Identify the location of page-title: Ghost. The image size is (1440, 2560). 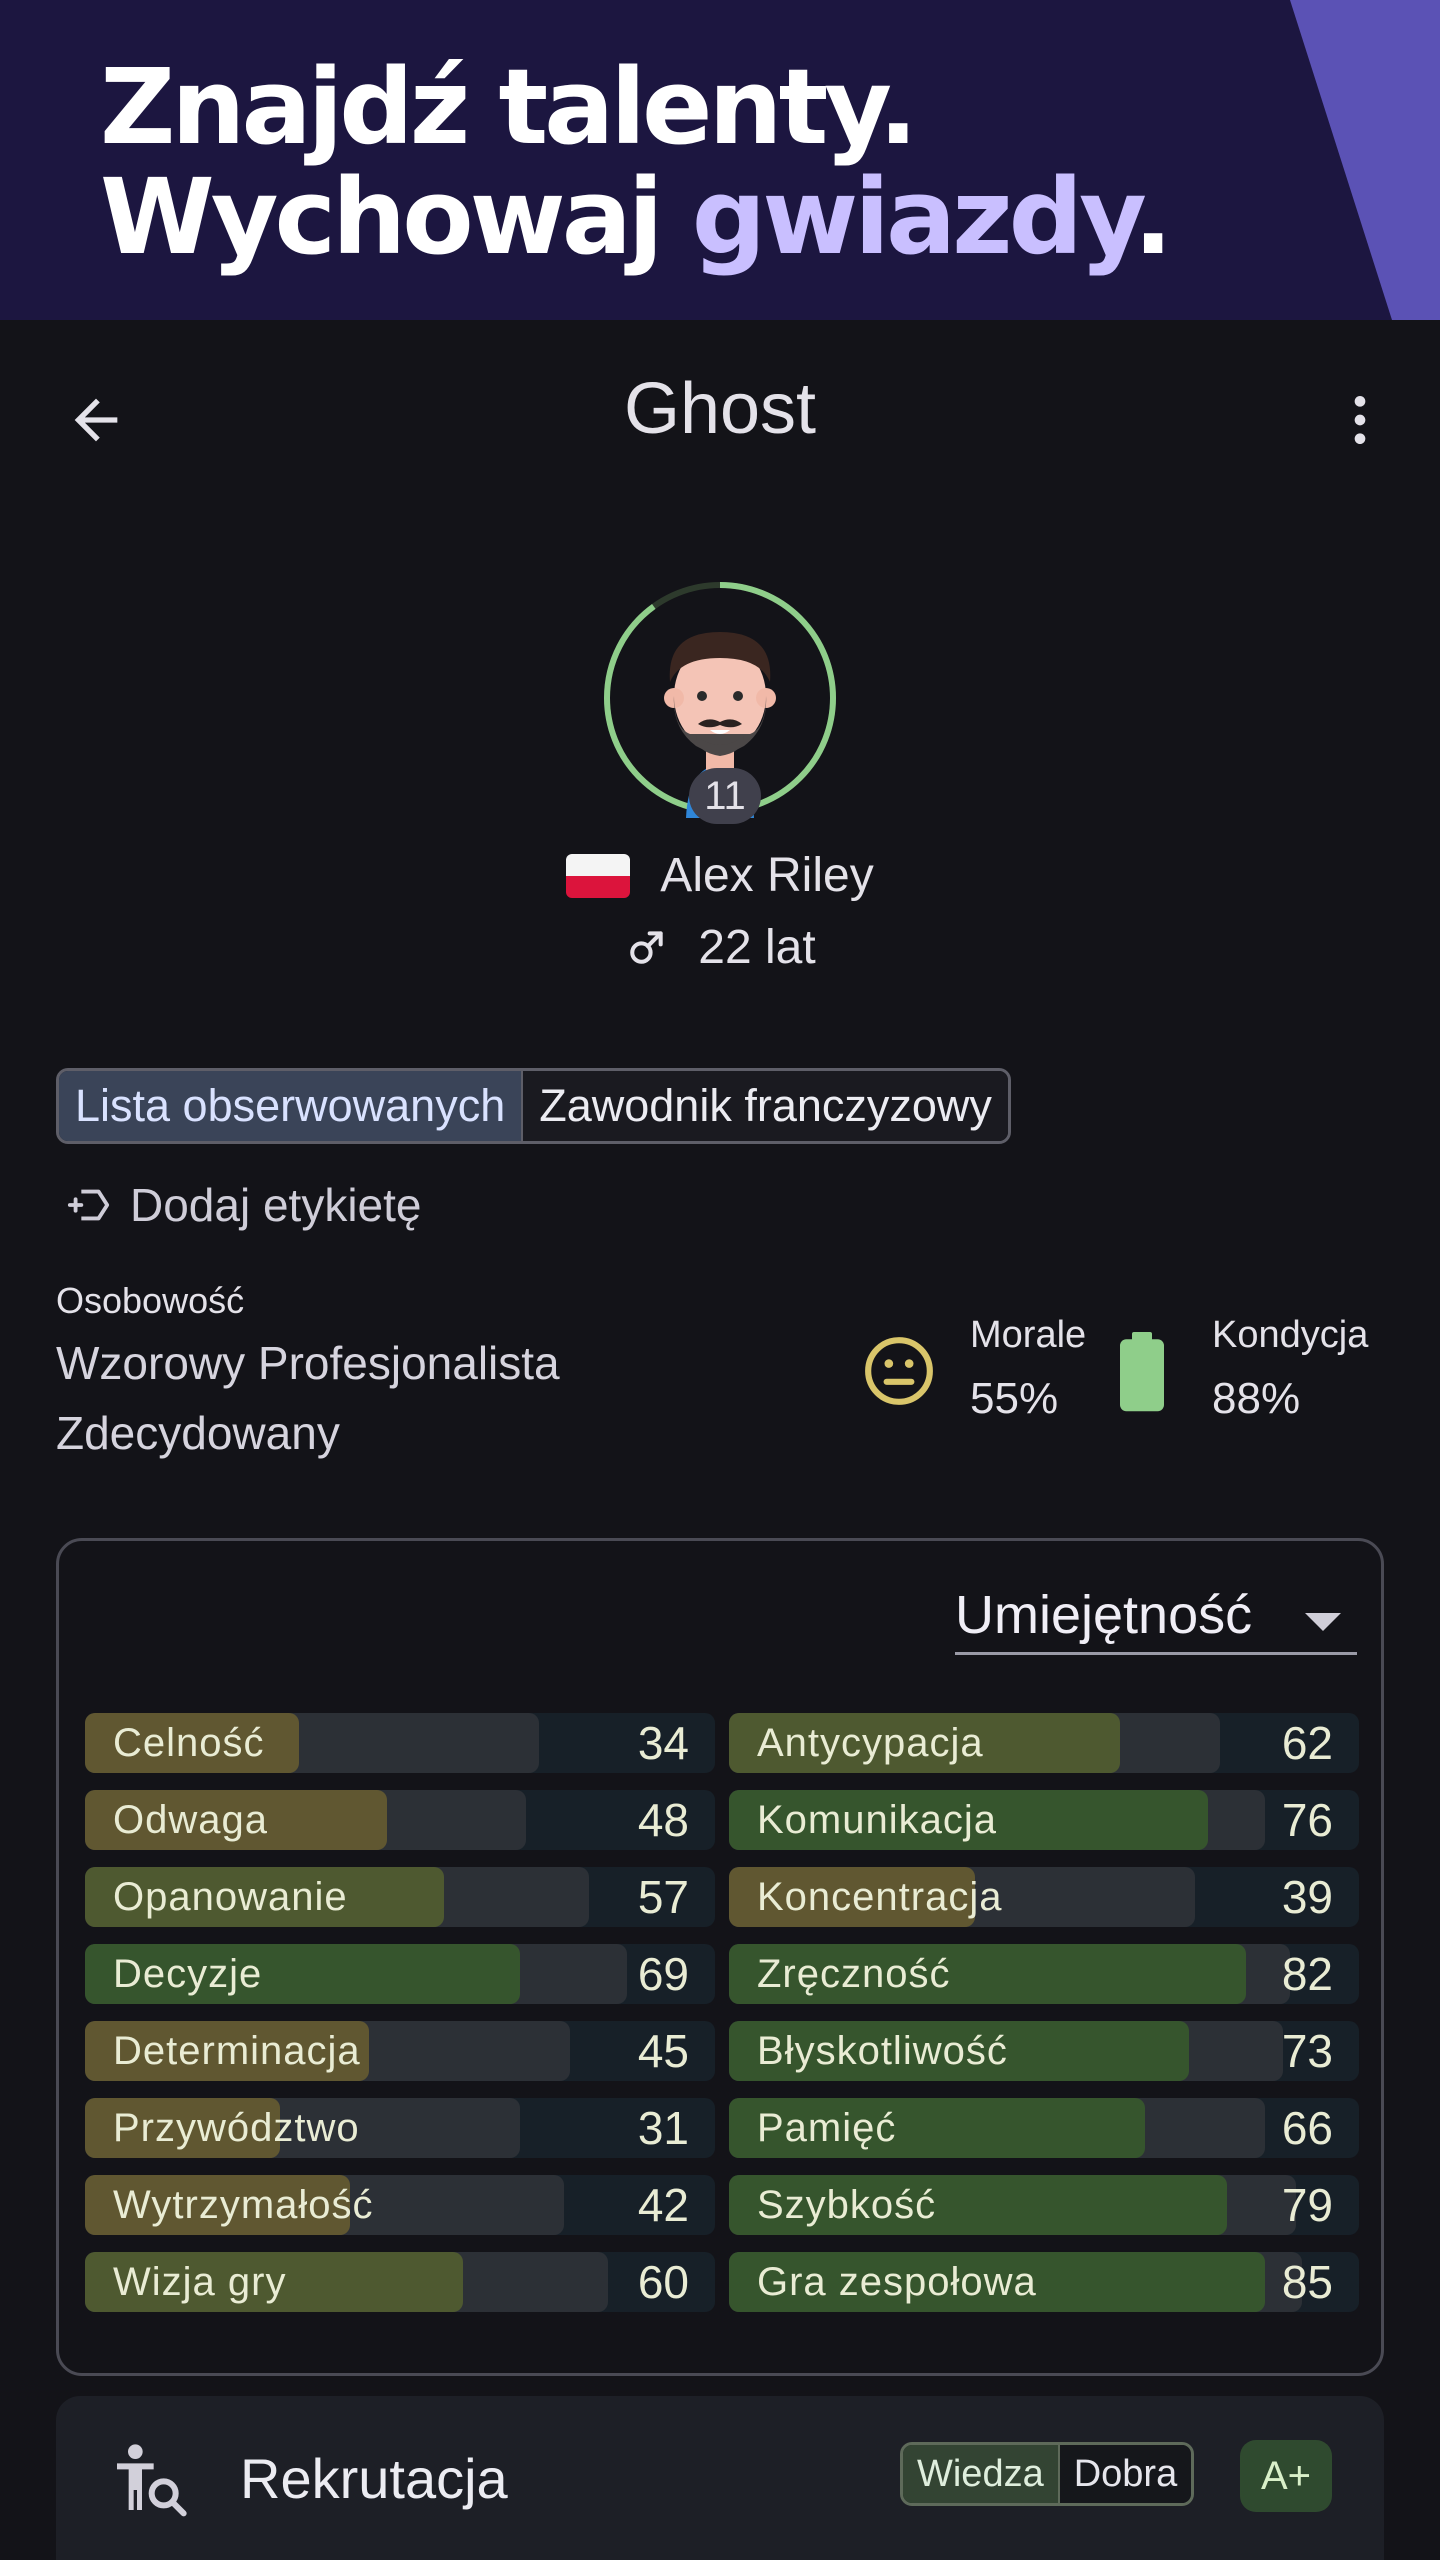
(720, 409).